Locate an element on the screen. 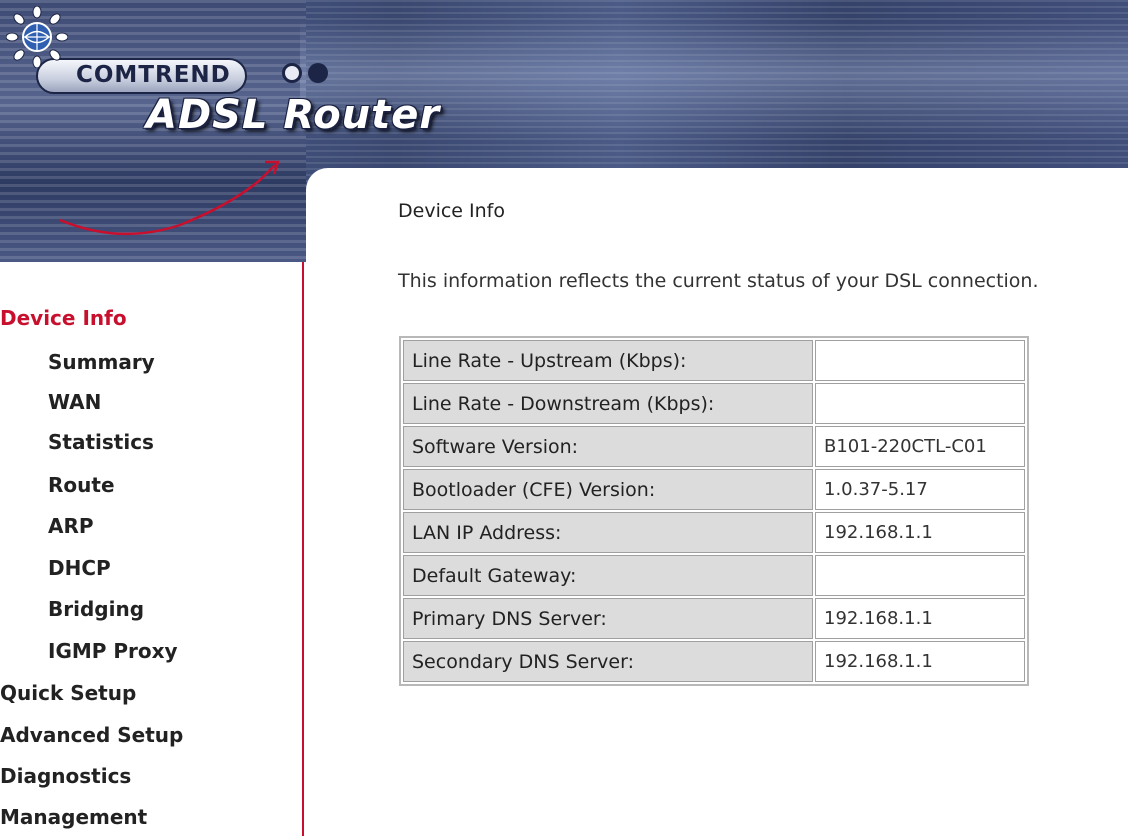 The image size is (1128, 837). brand-dots is located at coordinates (308, 72).